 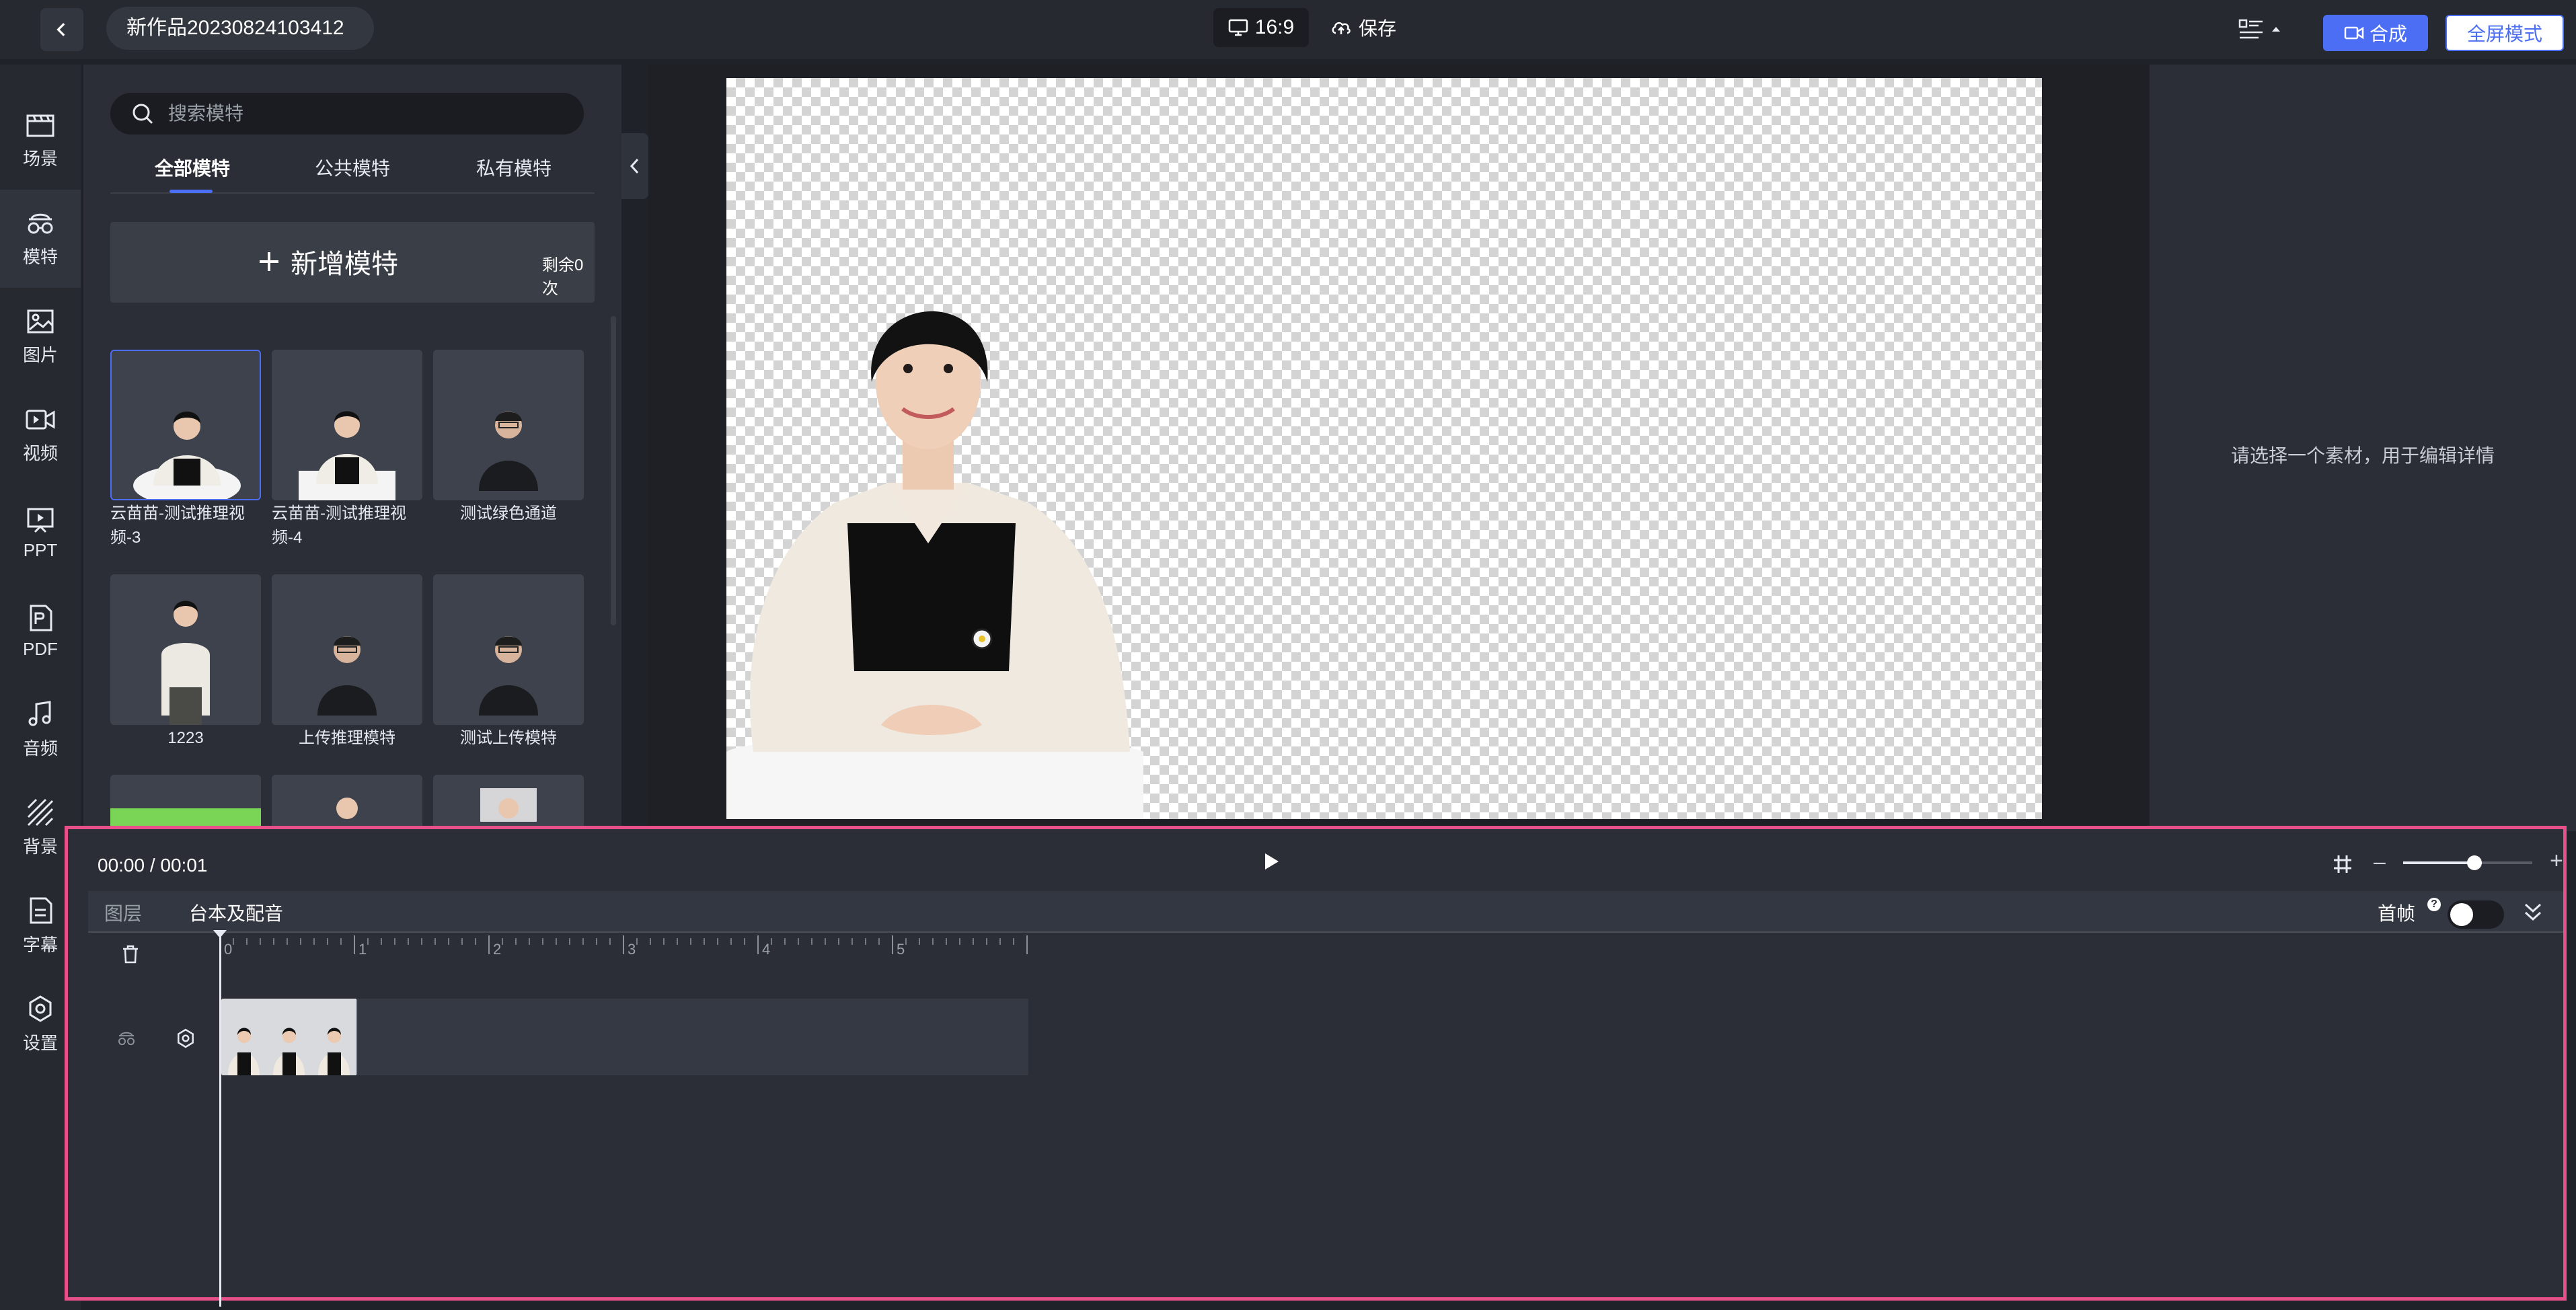 What do you see at coordinates (192, 171) in the screenshot?
I see `tab-all-models: 全部模特` at bounding box center [192, 171].